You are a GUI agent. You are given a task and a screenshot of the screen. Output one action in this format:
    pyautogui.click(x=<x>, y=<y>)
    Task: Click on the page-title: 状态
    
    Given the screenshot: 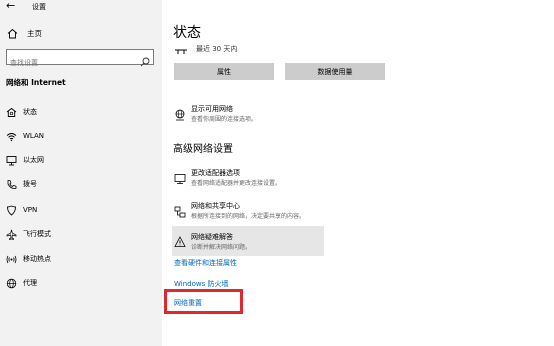 What is the action you would take?
    pyautogui.click(x=187, y=33)
    